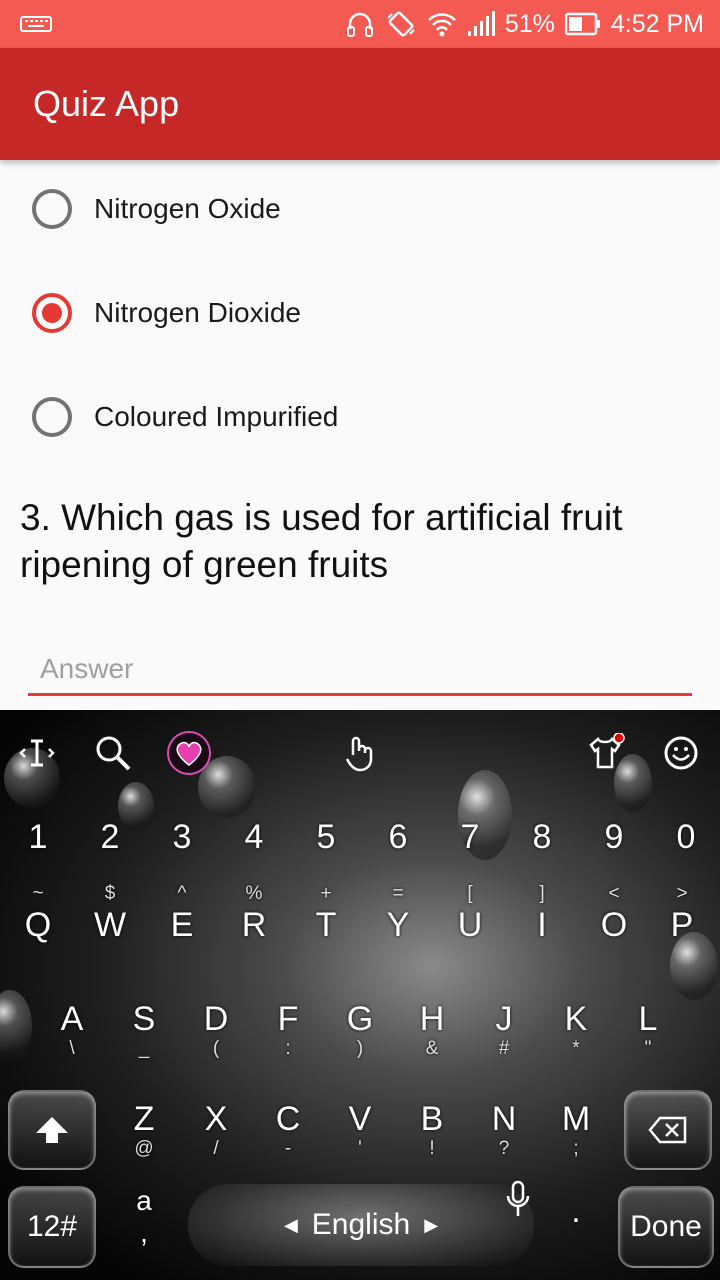 The image size is (720, 1280). I want to click on key-f: F:, so click(288, 1045).